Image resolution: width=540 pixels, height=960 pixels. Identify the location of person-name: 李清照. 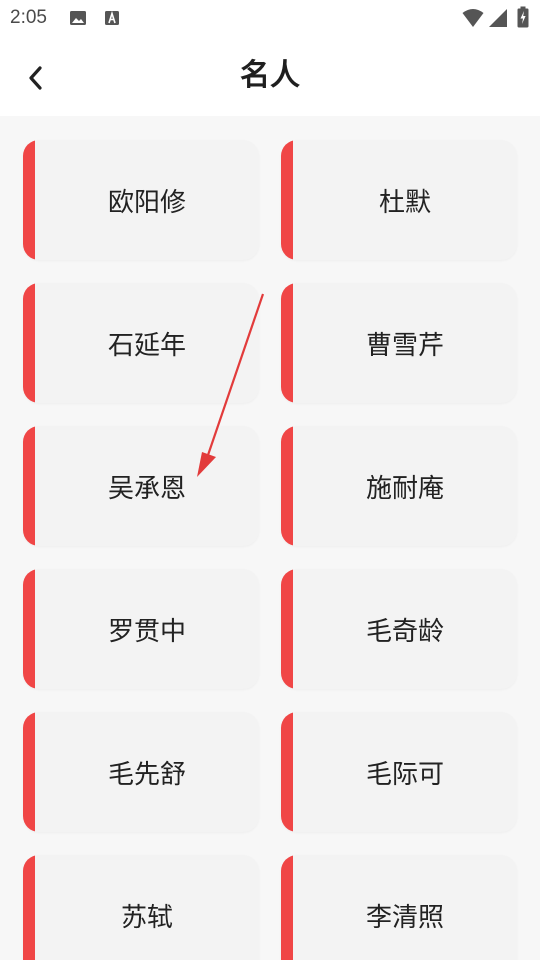
(404, 917).